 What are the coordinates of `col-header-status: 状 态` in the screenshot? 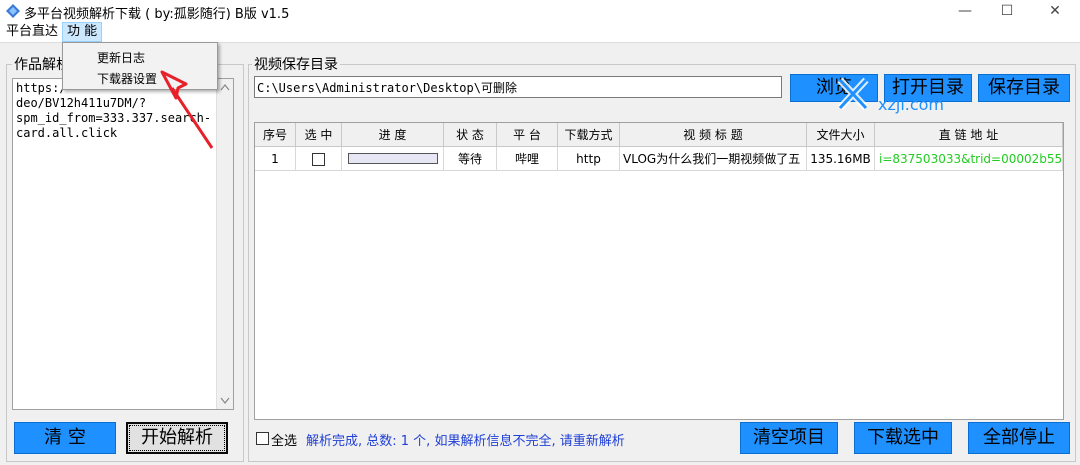 It's located at (470, 135).